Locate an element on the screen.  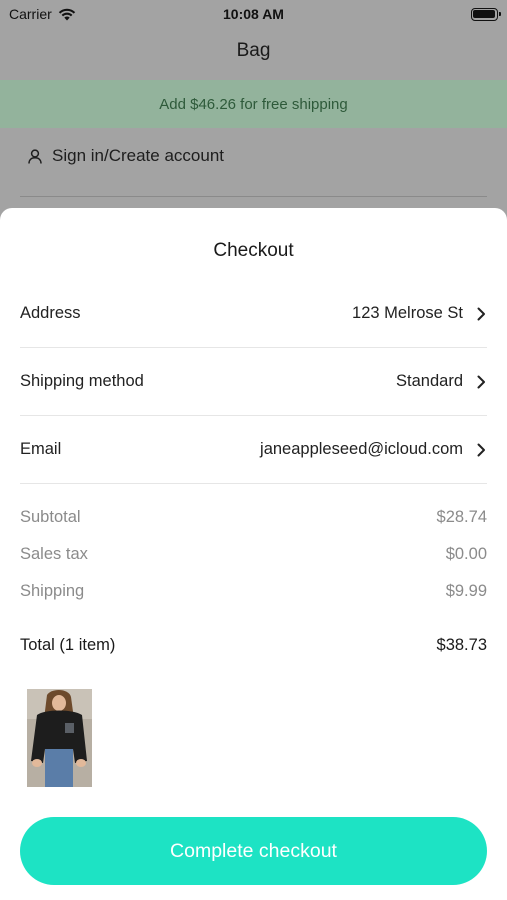
free-shipping-banner: Add $46.26 for free shipping is located at coordinates (253, 104).